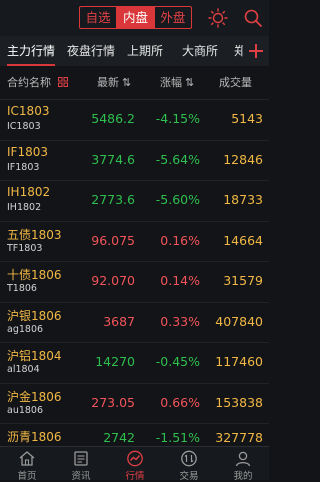  Describe the element at coordinates (114, 83) in the screenshot. I see `col-price: 最新 ⇅` at that location.